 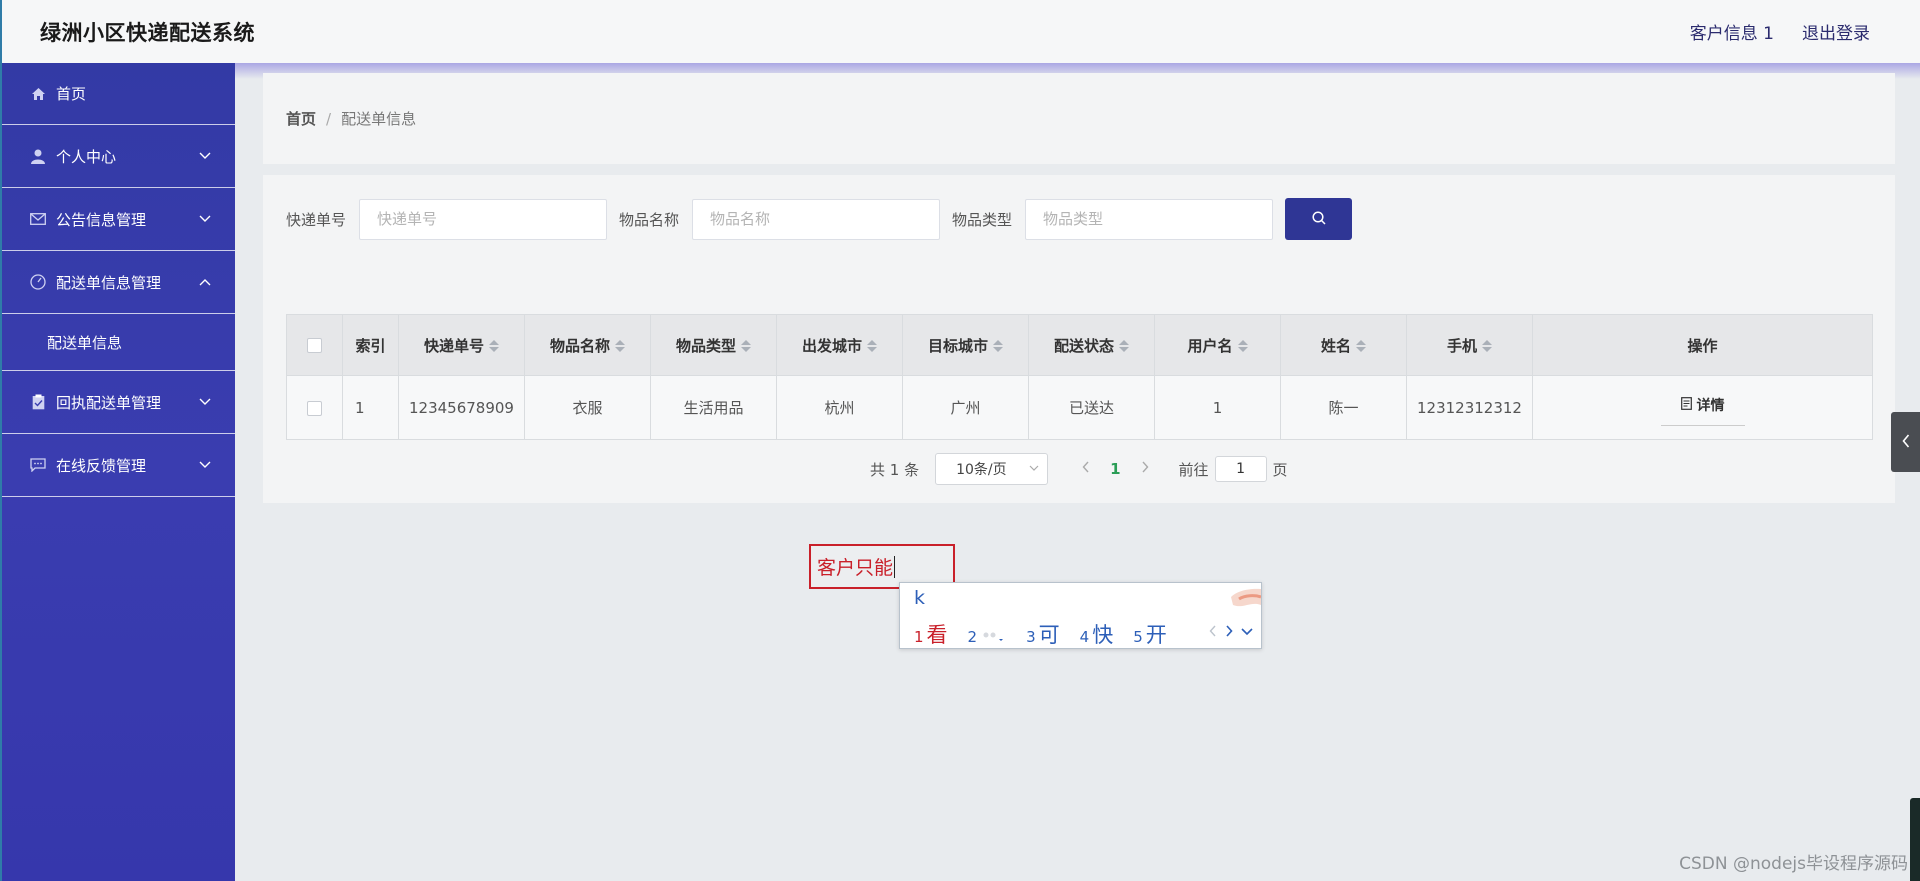 I want to click on sidebar-item-label: 公告信息管理, so click(x=101, y=219).